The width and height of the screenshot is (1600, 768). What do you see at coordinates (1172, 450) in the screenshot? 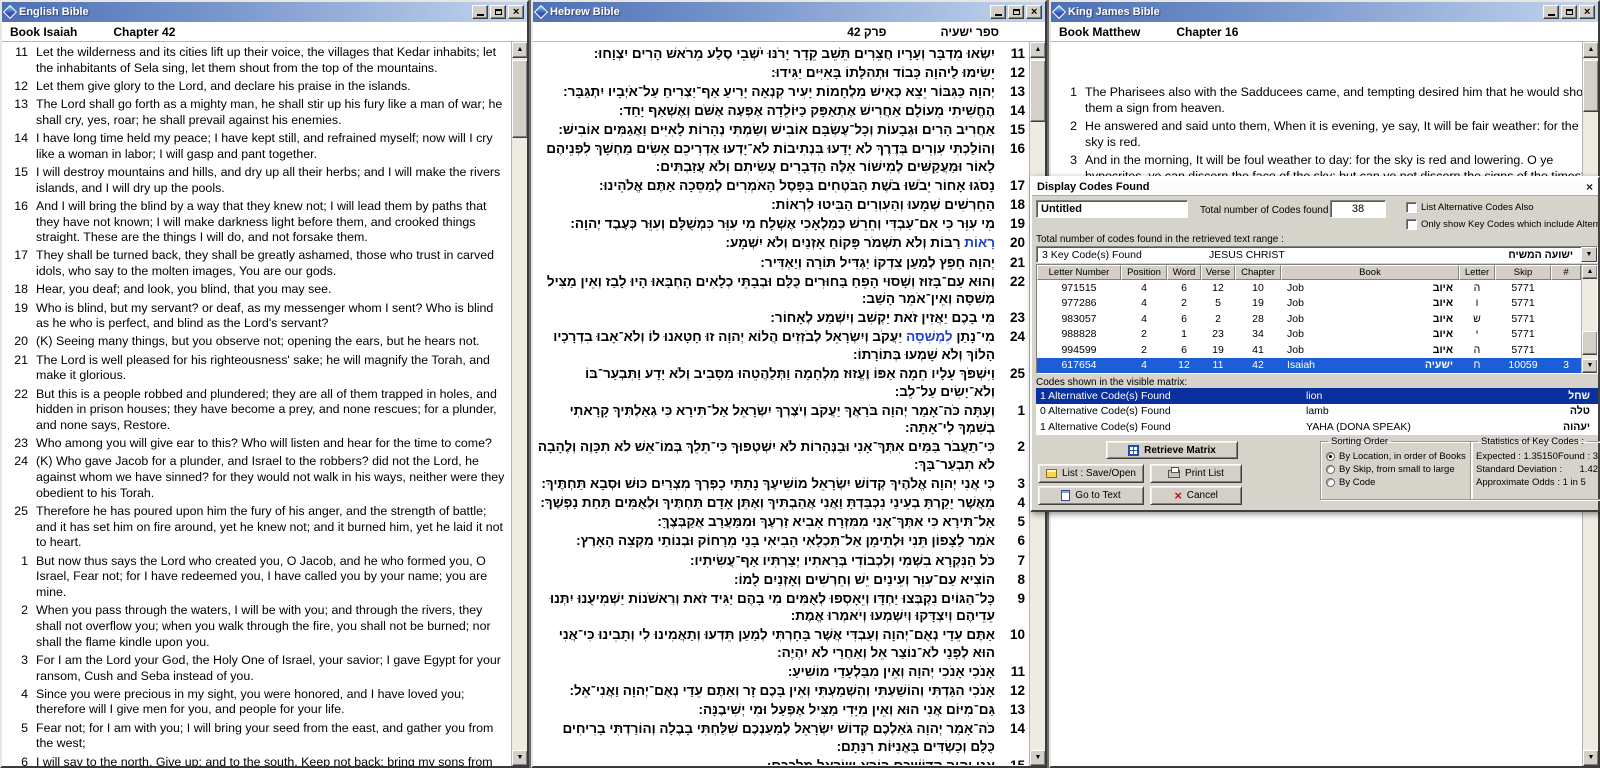
I see `retrieve-matrix-button: Retrieve Matrix` at bounding box center [1172, 450].